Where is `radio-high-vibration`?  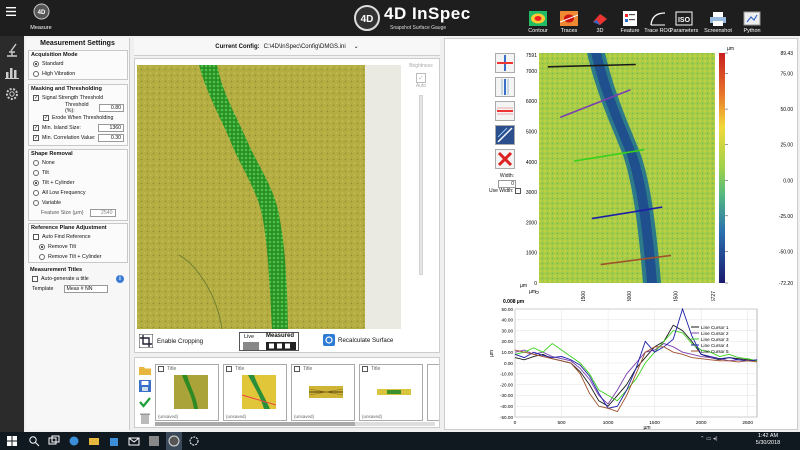 radio-high-vibration is located at coordinates (36, 74).